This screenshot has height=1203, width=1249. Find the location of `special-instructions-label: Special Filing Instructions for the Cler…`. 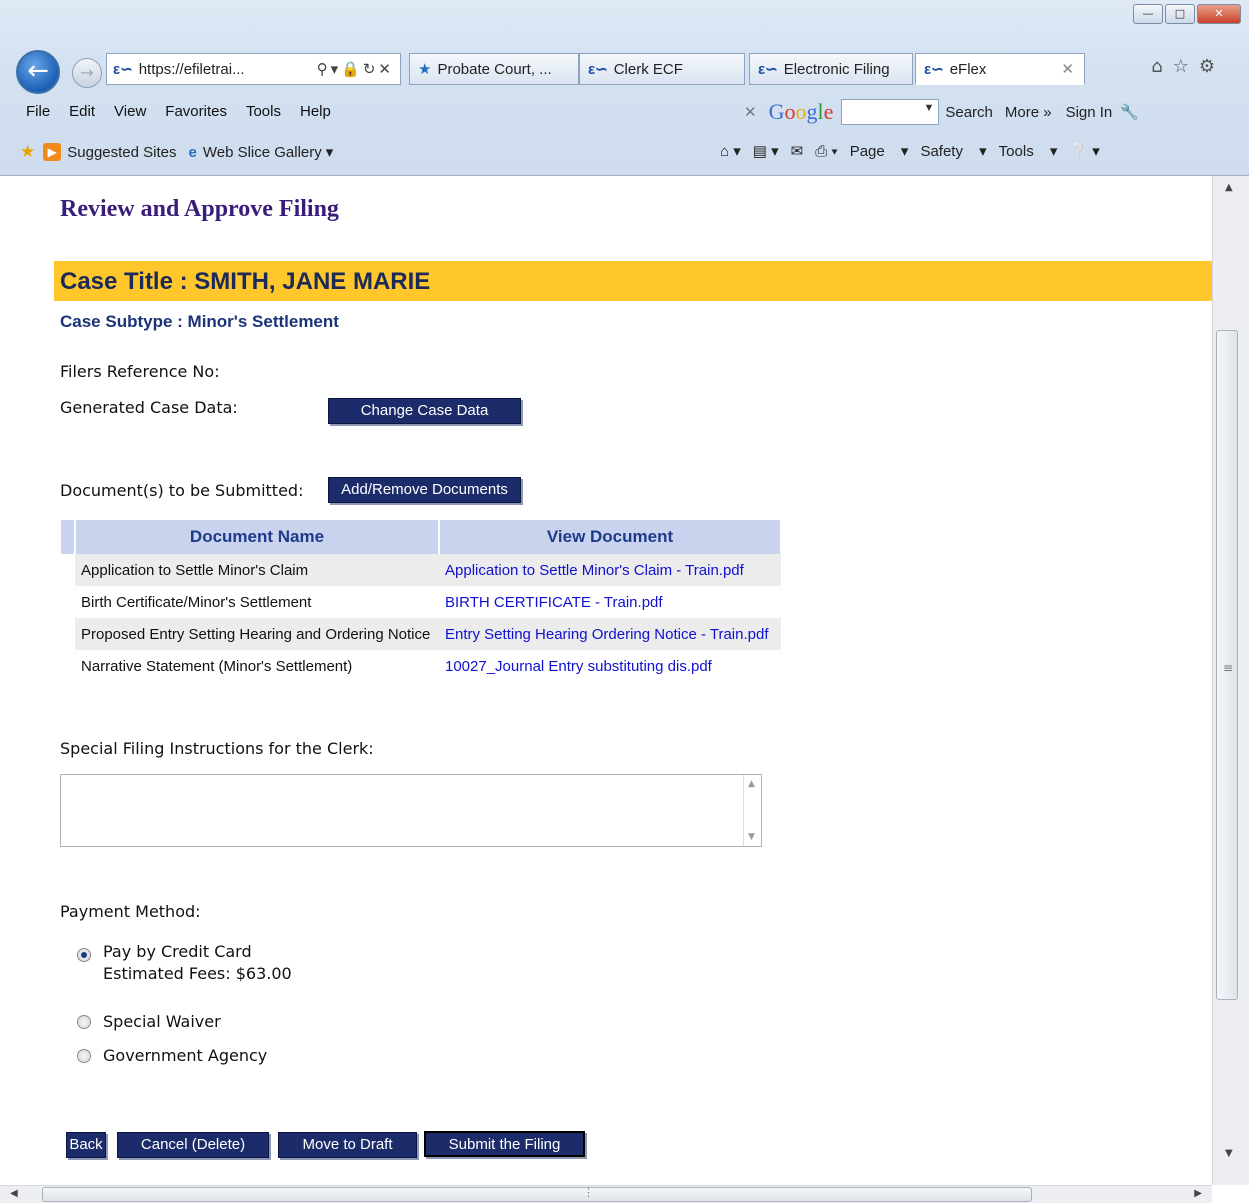

special-instructions-label: Special Filing Instructions for the Cler… is located at coordinates (217, 748).